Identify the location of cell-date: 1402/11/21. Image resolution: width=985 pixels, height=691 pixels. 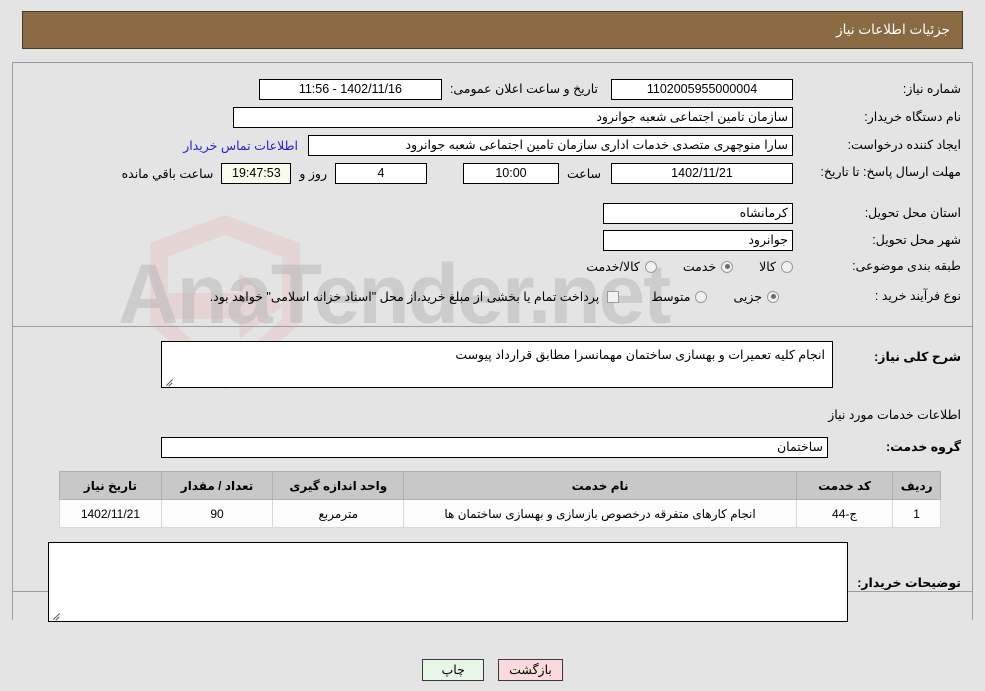
(110, 513).